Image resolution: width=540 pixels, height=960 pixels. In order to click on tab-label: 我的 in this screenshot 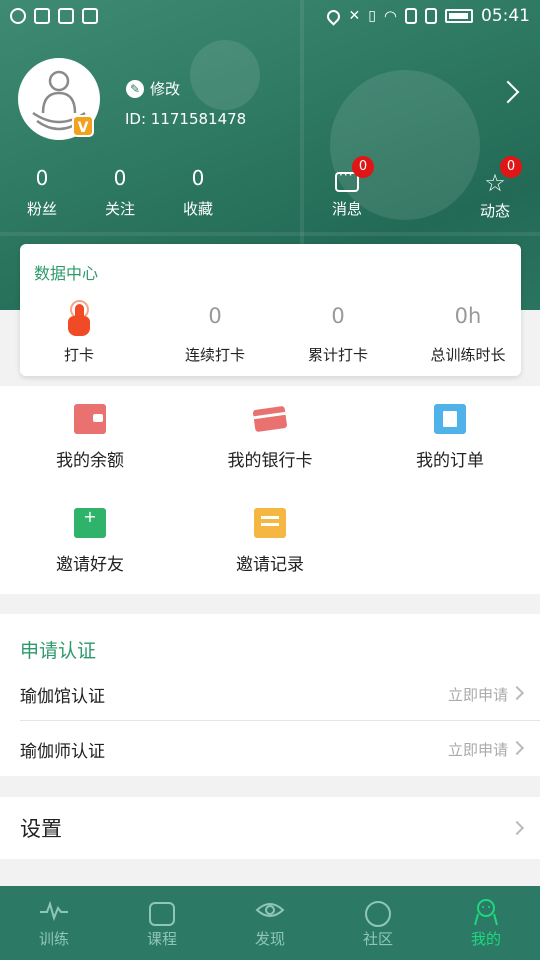, I will do `click(485, 939)`.